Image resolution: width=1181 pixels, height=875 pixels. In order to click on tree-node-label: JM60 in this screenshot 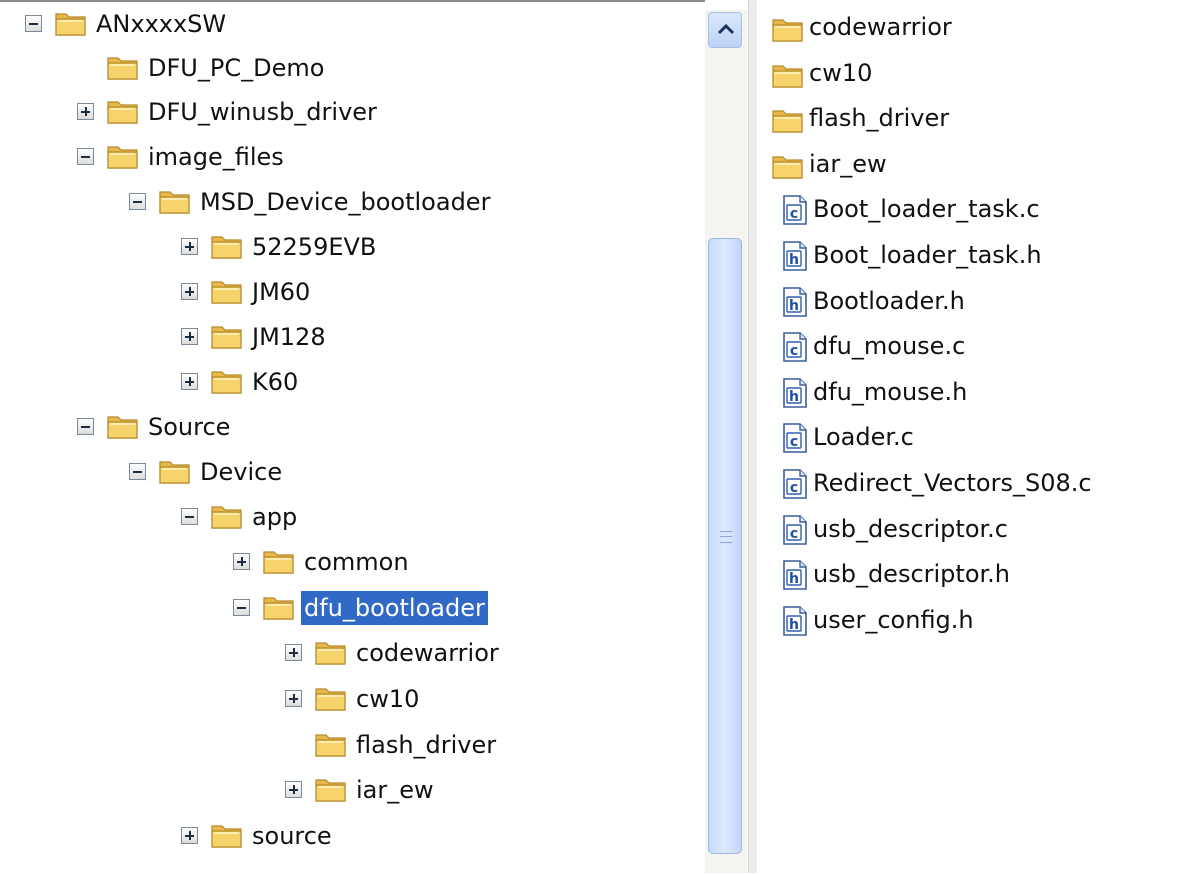, I will do `click(281, 292)`.